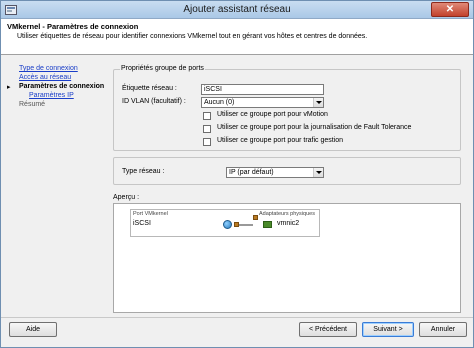  I want to click on step-connection-type-label: Type de connexion, so click(48, 68).